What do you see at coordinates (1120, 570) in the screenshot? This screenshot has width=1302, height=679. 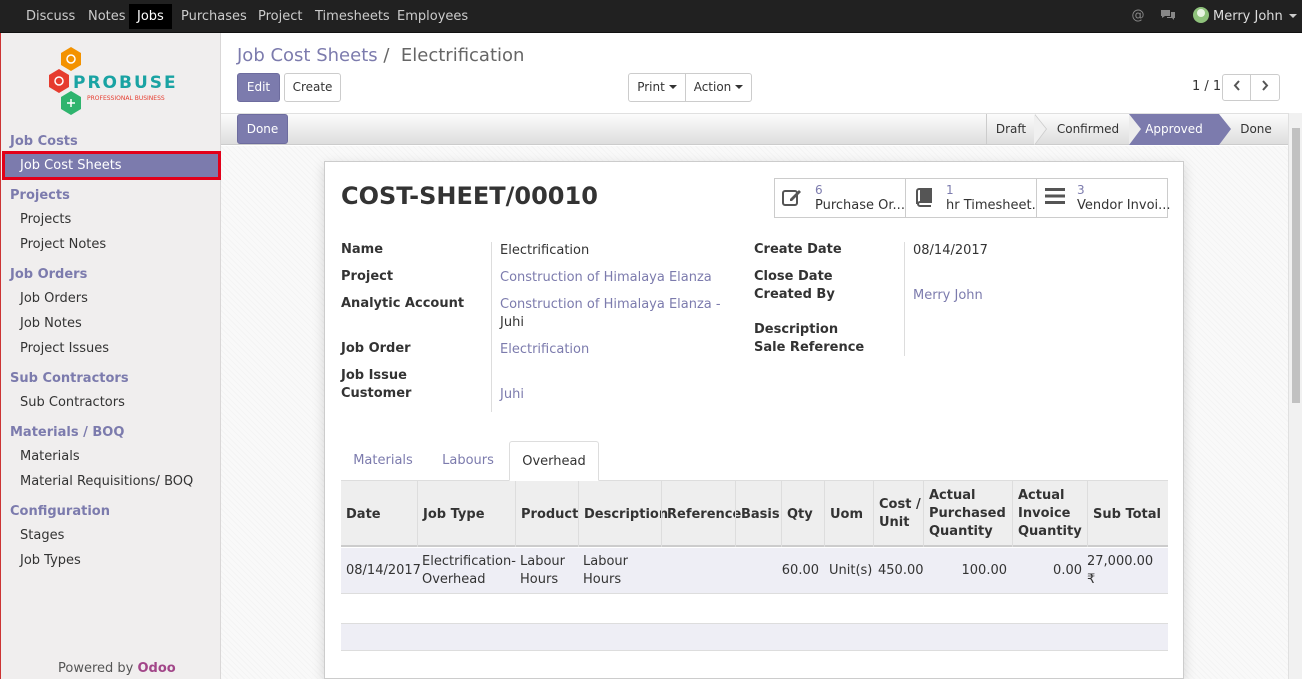 I see `cell-sub-total: 27,000.00 ₹` at bounding box center [1120, 570].